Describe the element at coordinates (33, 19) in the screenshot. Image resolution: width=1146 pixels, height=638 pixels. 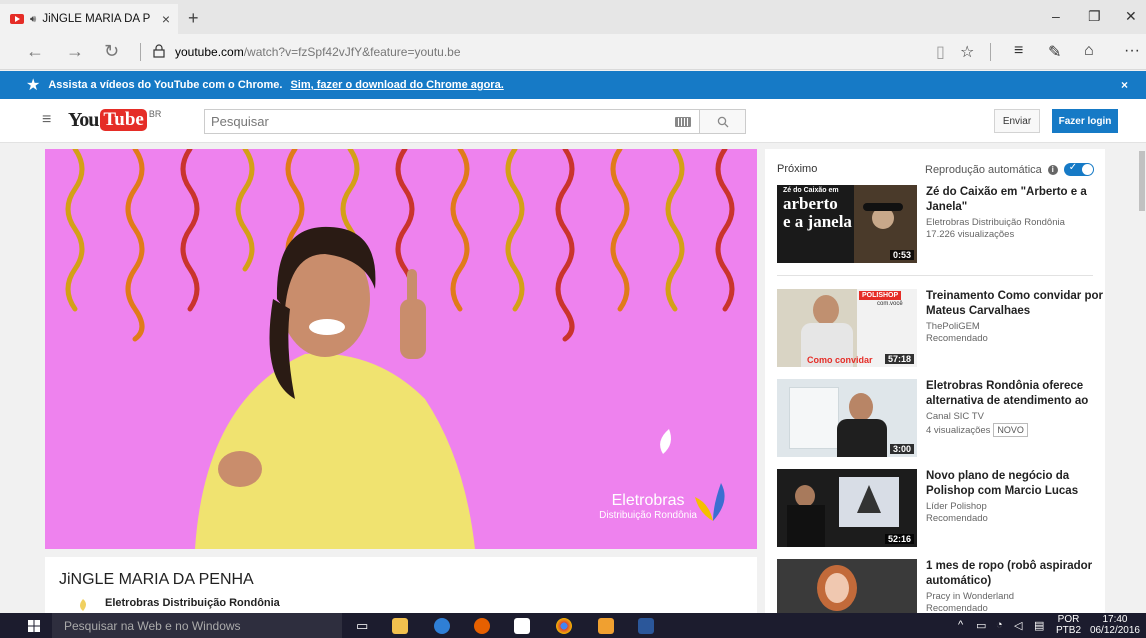
I see `speaker-icon: 🔊︎` at that location.